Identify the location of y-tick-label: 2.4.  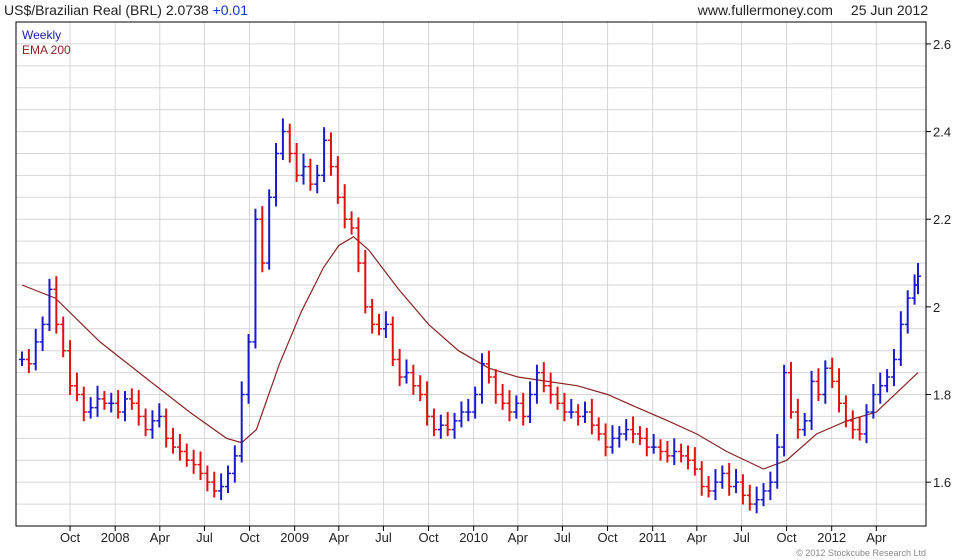
(942, 132).